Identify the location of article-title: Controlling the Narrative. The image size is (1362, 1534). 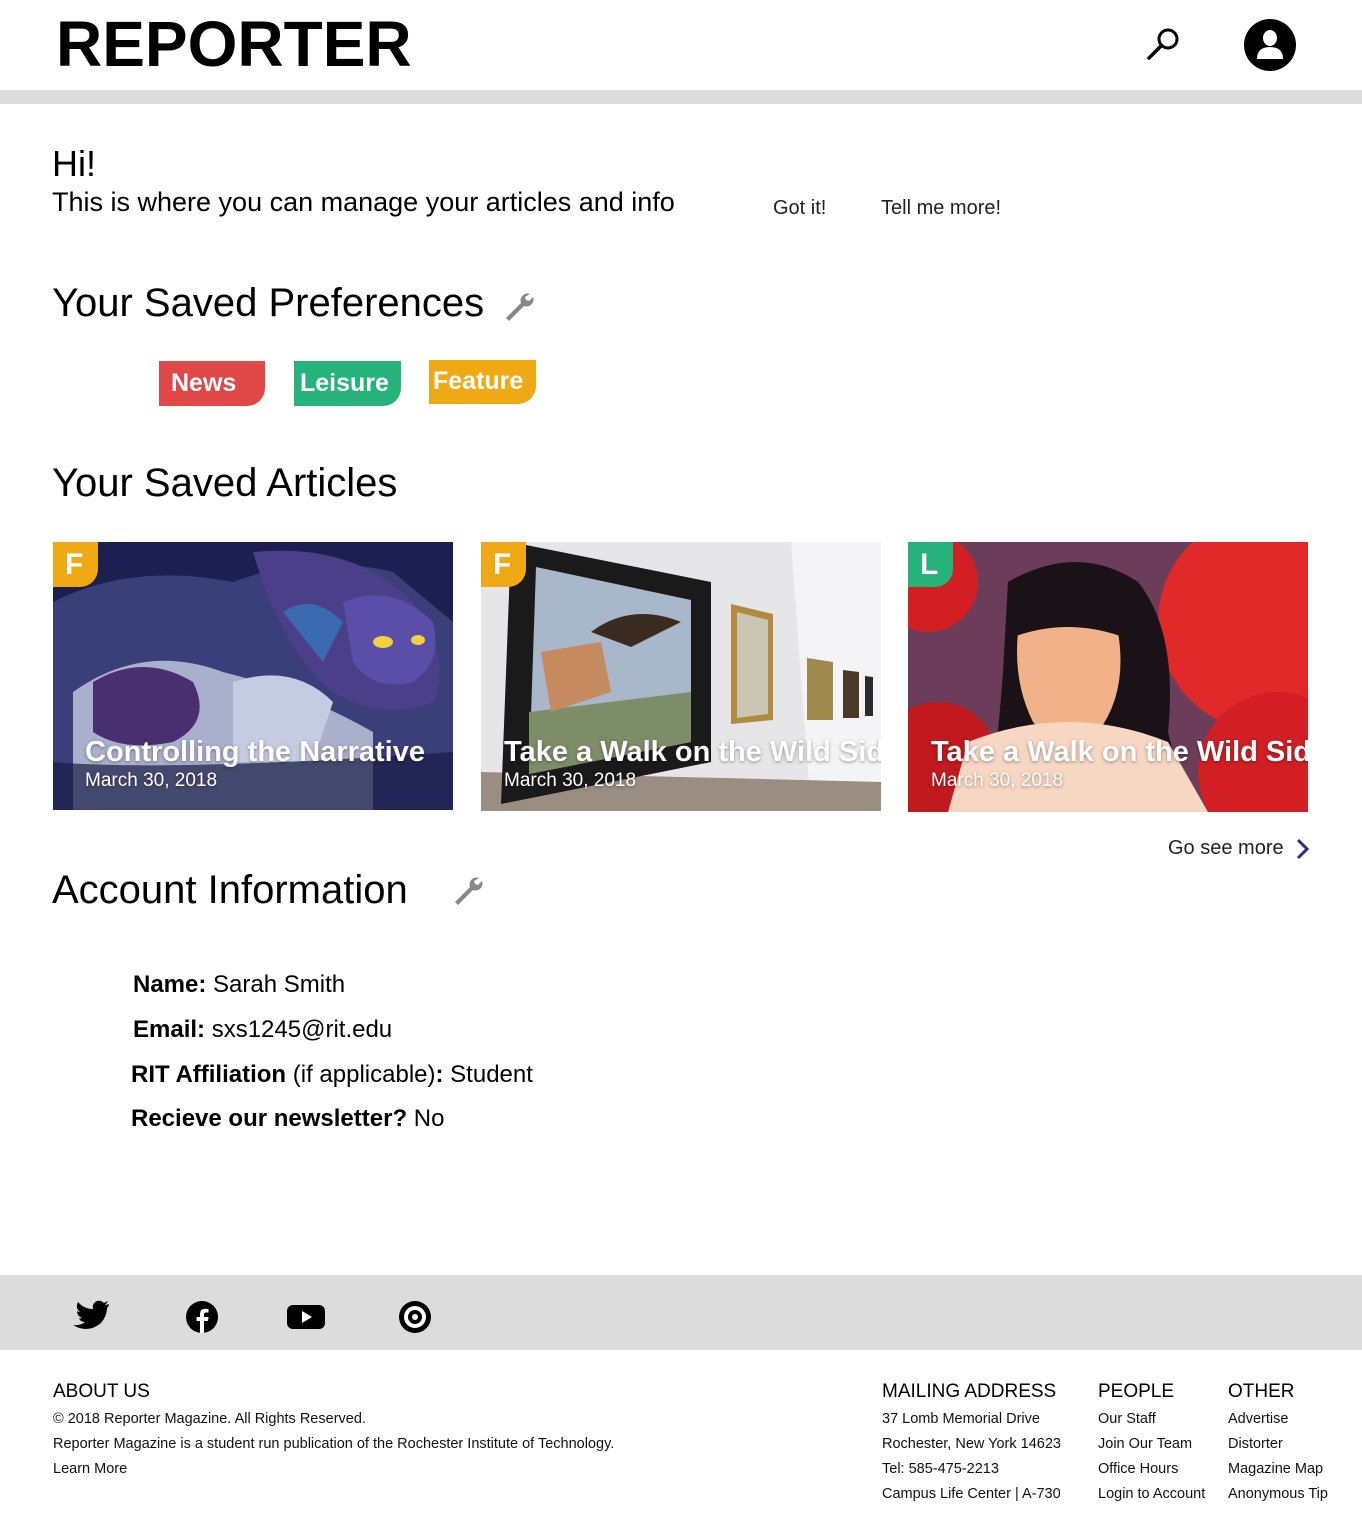
(255, 752).